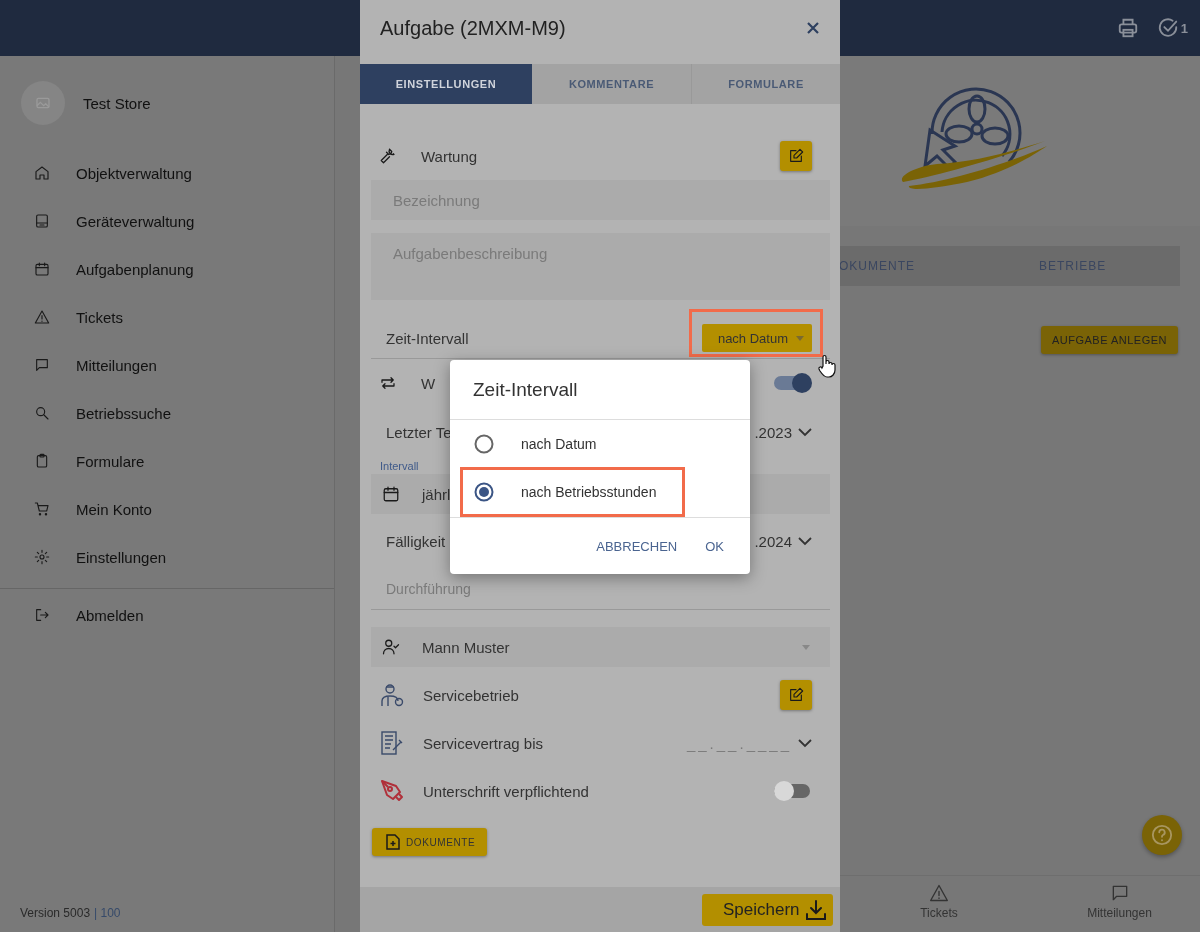  What do you see at coordinates (392, 791) in the screenshot?
I see `pen-nib-icon` at bounding box center [392, 791].